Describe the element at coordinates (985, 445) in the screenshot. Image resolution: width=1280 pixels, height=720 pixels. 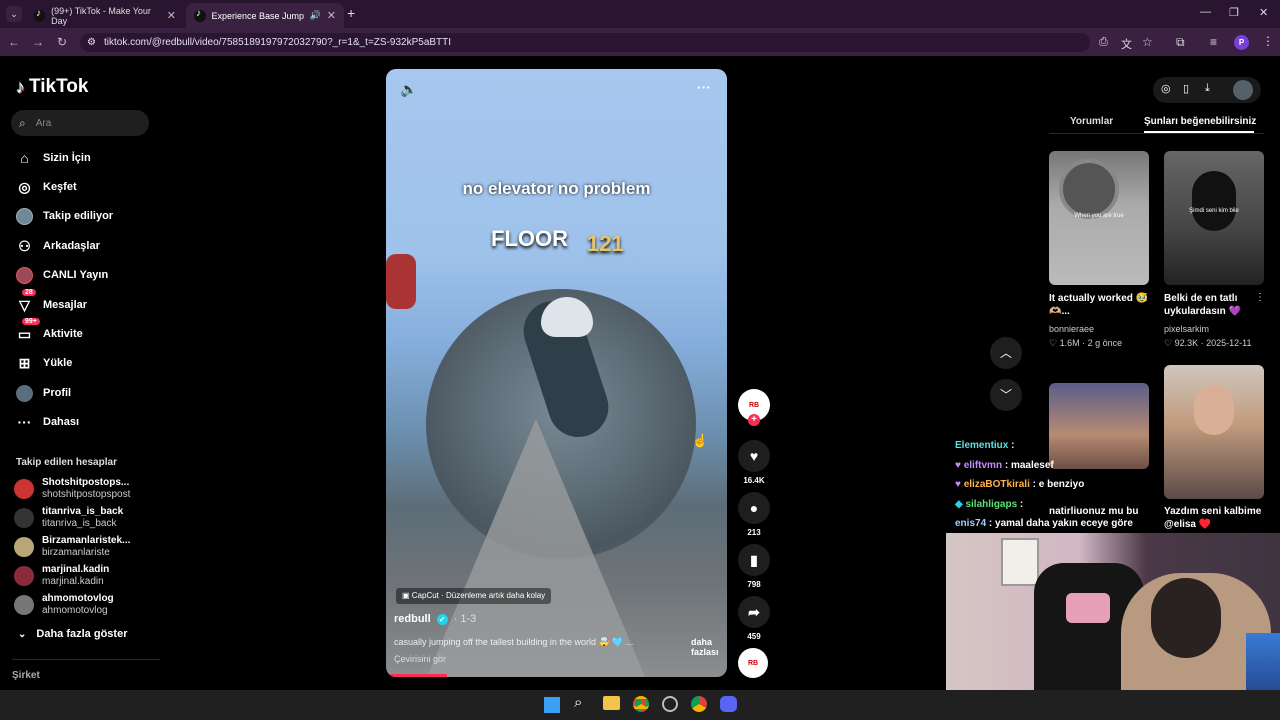
I see `chat-message: Elementiux :` at that location.